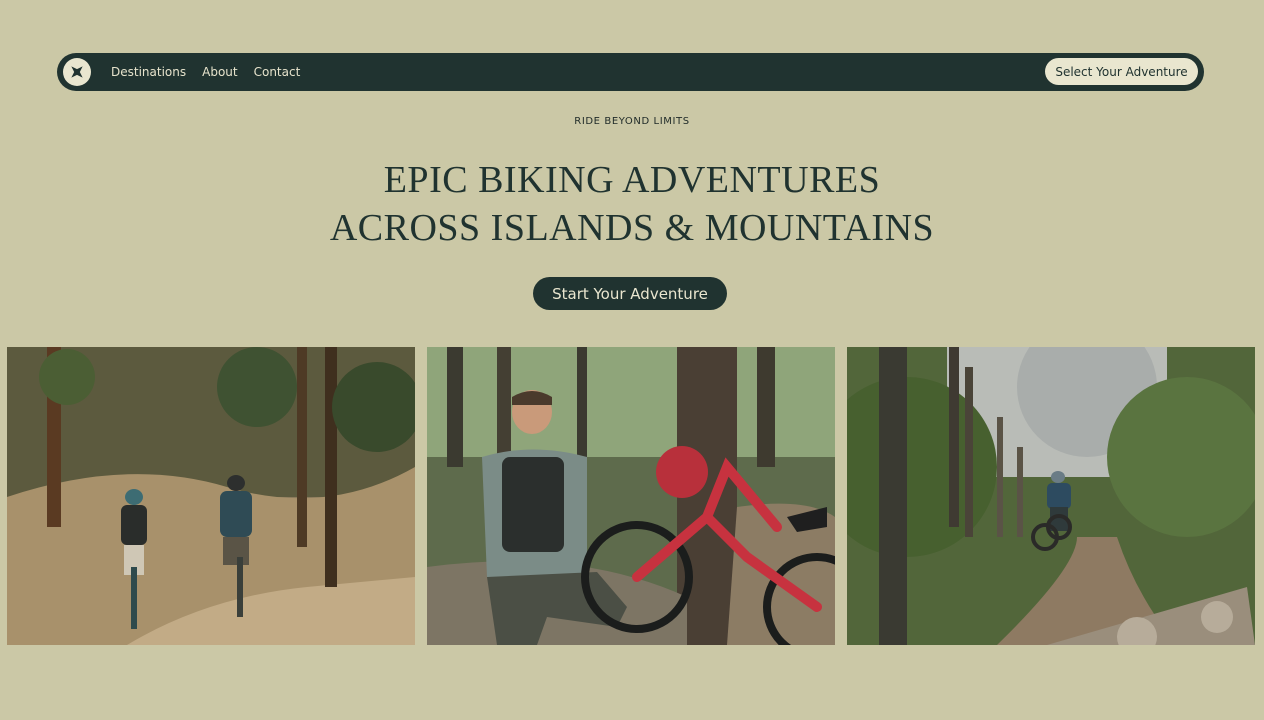  I want to click on nav-link-contact: Contact, so click(277, 72).